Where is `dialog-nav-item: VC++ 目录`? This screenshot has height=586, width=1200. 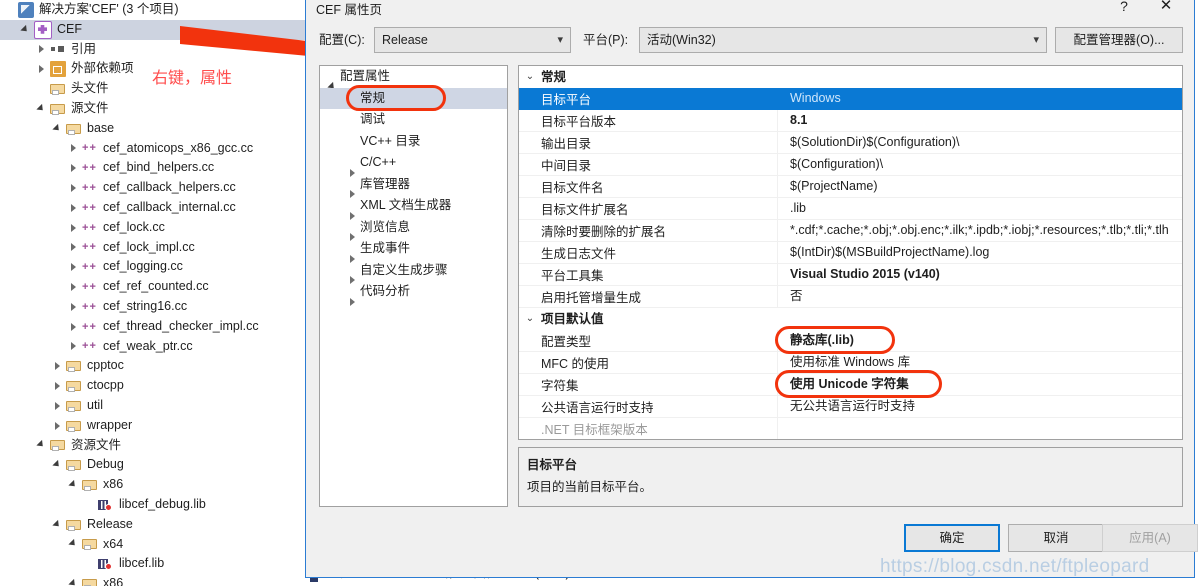 dialog-nav-item: VC++ 目录 is located at coordinates (413, 142).